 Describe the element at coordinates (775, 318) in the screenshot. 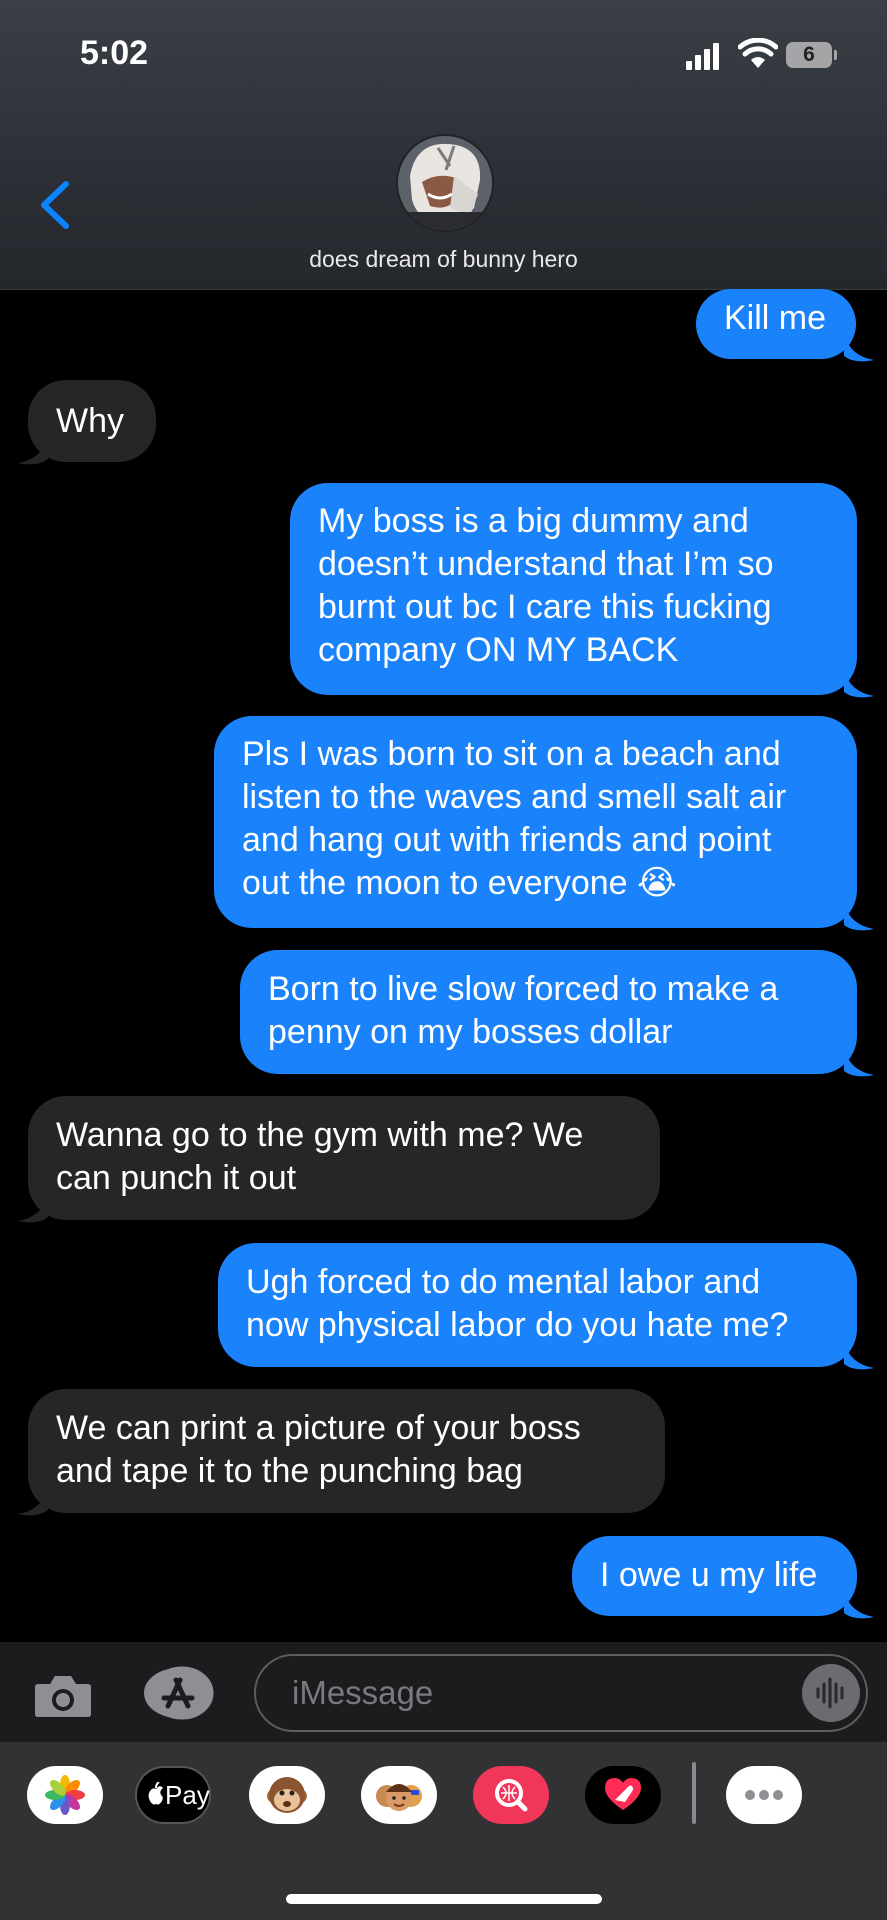

I see `message-text: Kill me` at that location.